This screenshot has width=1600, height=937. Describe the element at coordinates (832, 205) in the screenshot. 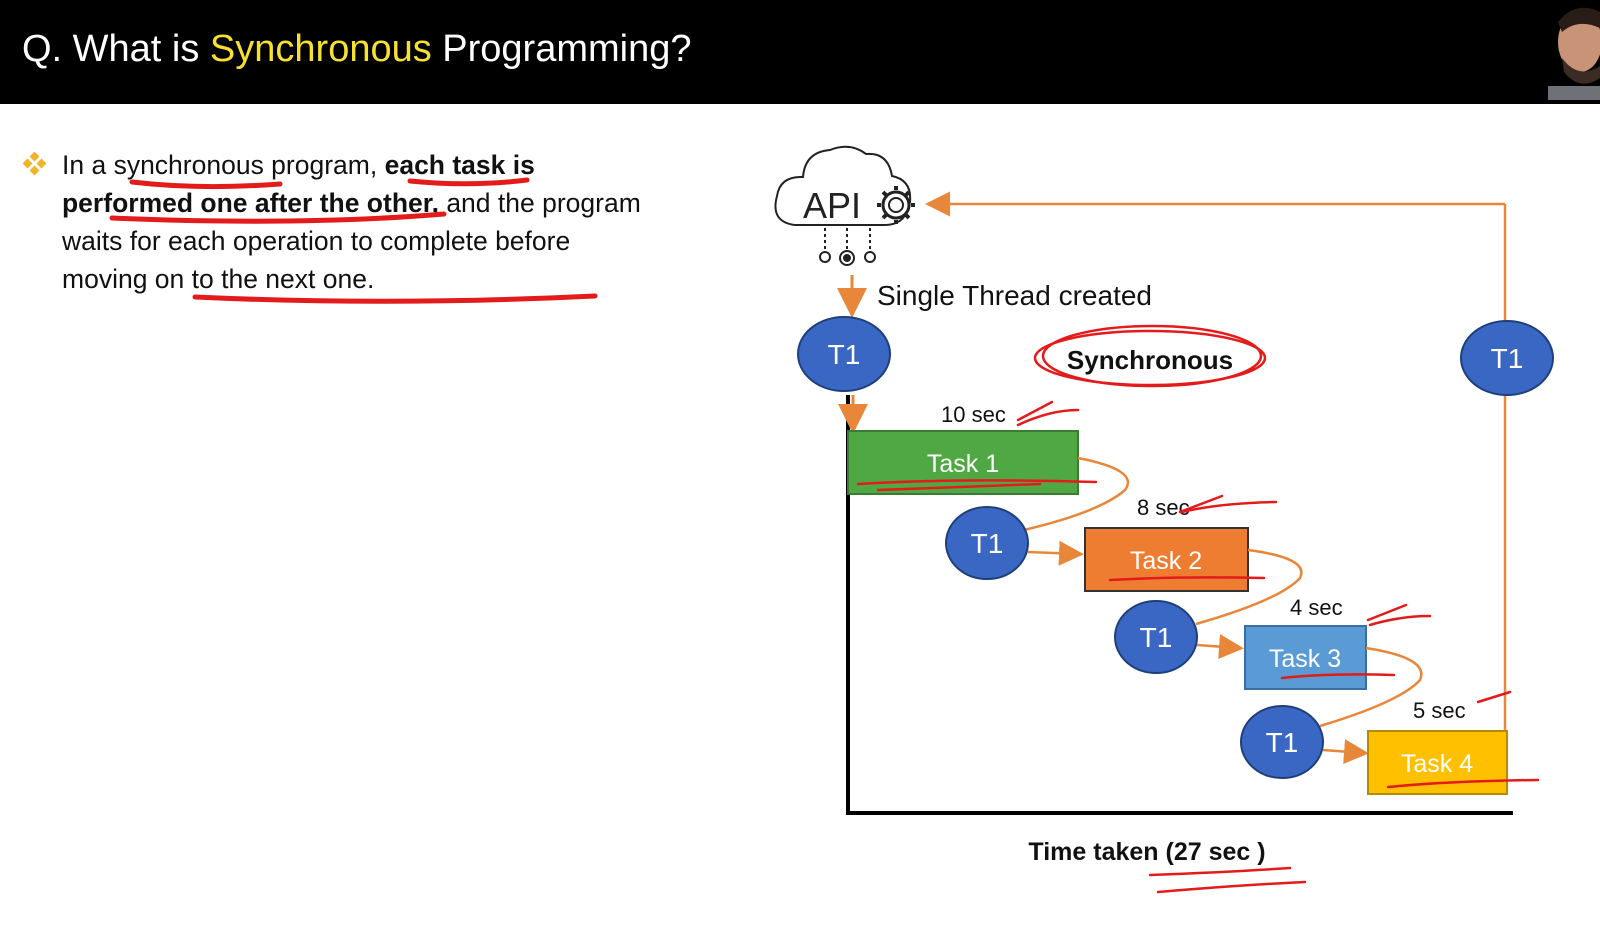

I see `api-label: API` at that location.